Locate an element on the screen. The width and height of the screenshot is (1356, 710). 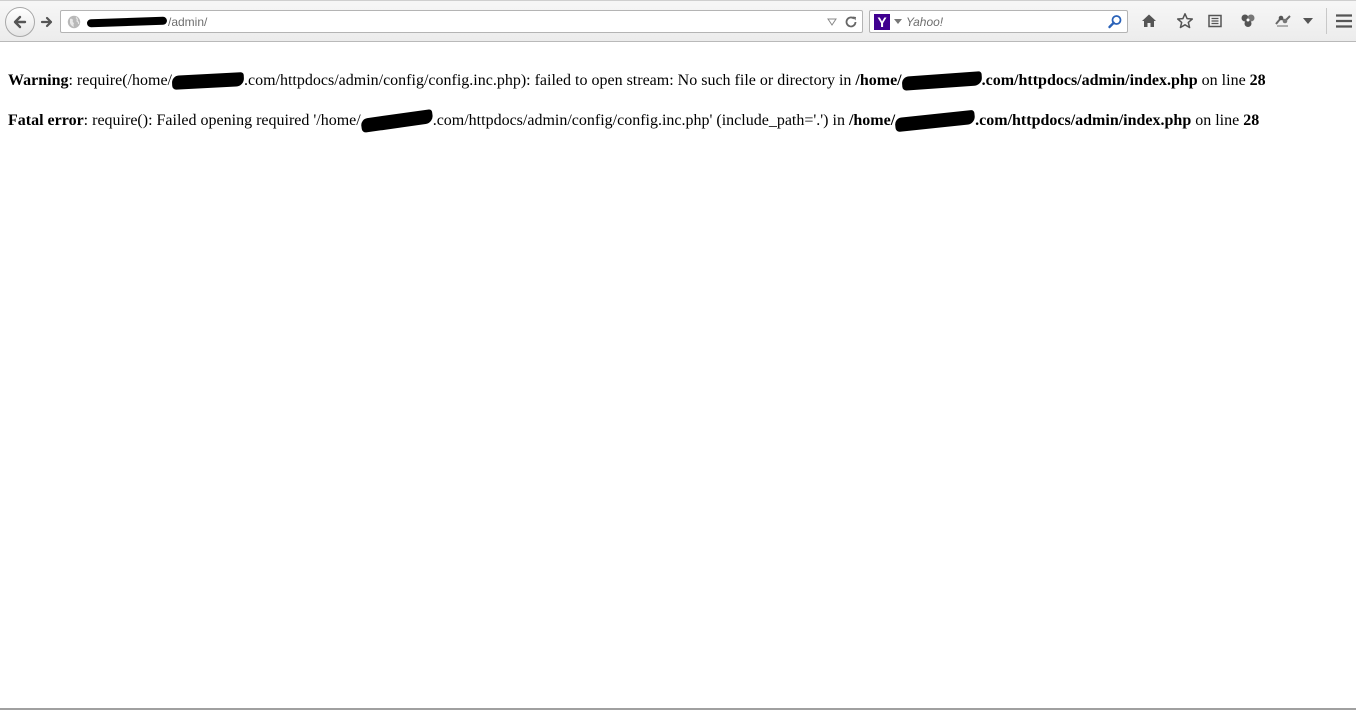
home-icon is located at coordinates (1149, 20).